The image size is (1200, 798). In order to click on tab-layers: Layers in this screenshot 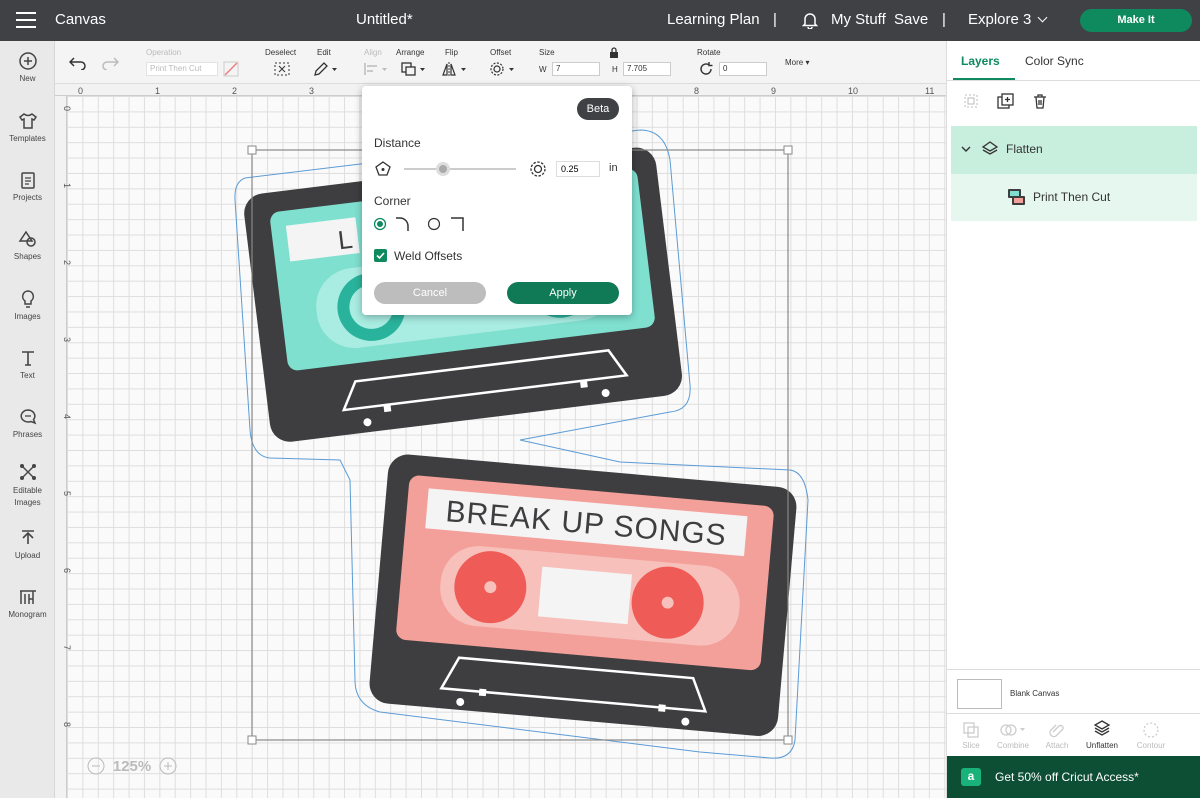, I will do `click(980, 61)`.